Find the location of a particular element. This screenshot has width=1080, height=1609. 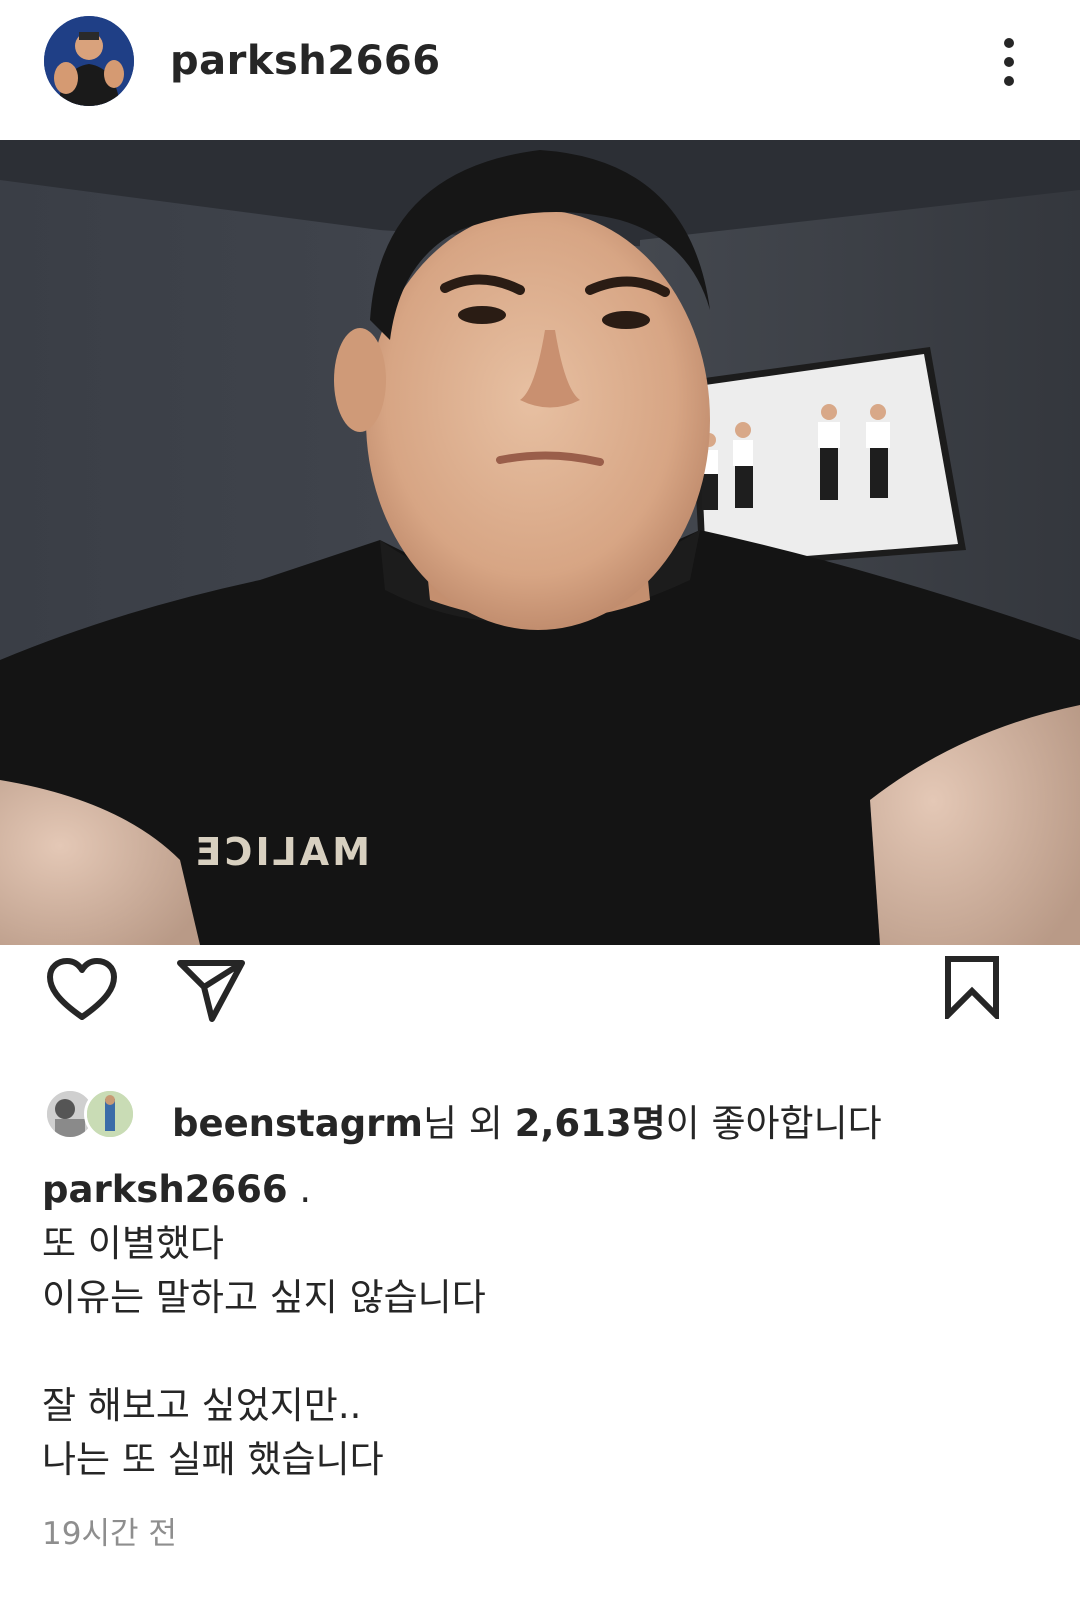

profile-avatar is located at coordinates (89, 61).